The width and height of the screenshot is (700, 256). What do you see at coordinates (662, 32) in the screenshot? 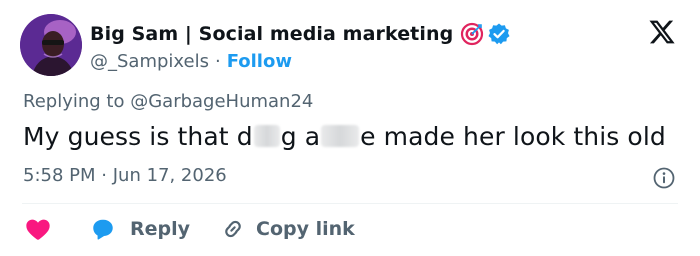
I see `x-logo-icon` at bounding box center [662, 32].